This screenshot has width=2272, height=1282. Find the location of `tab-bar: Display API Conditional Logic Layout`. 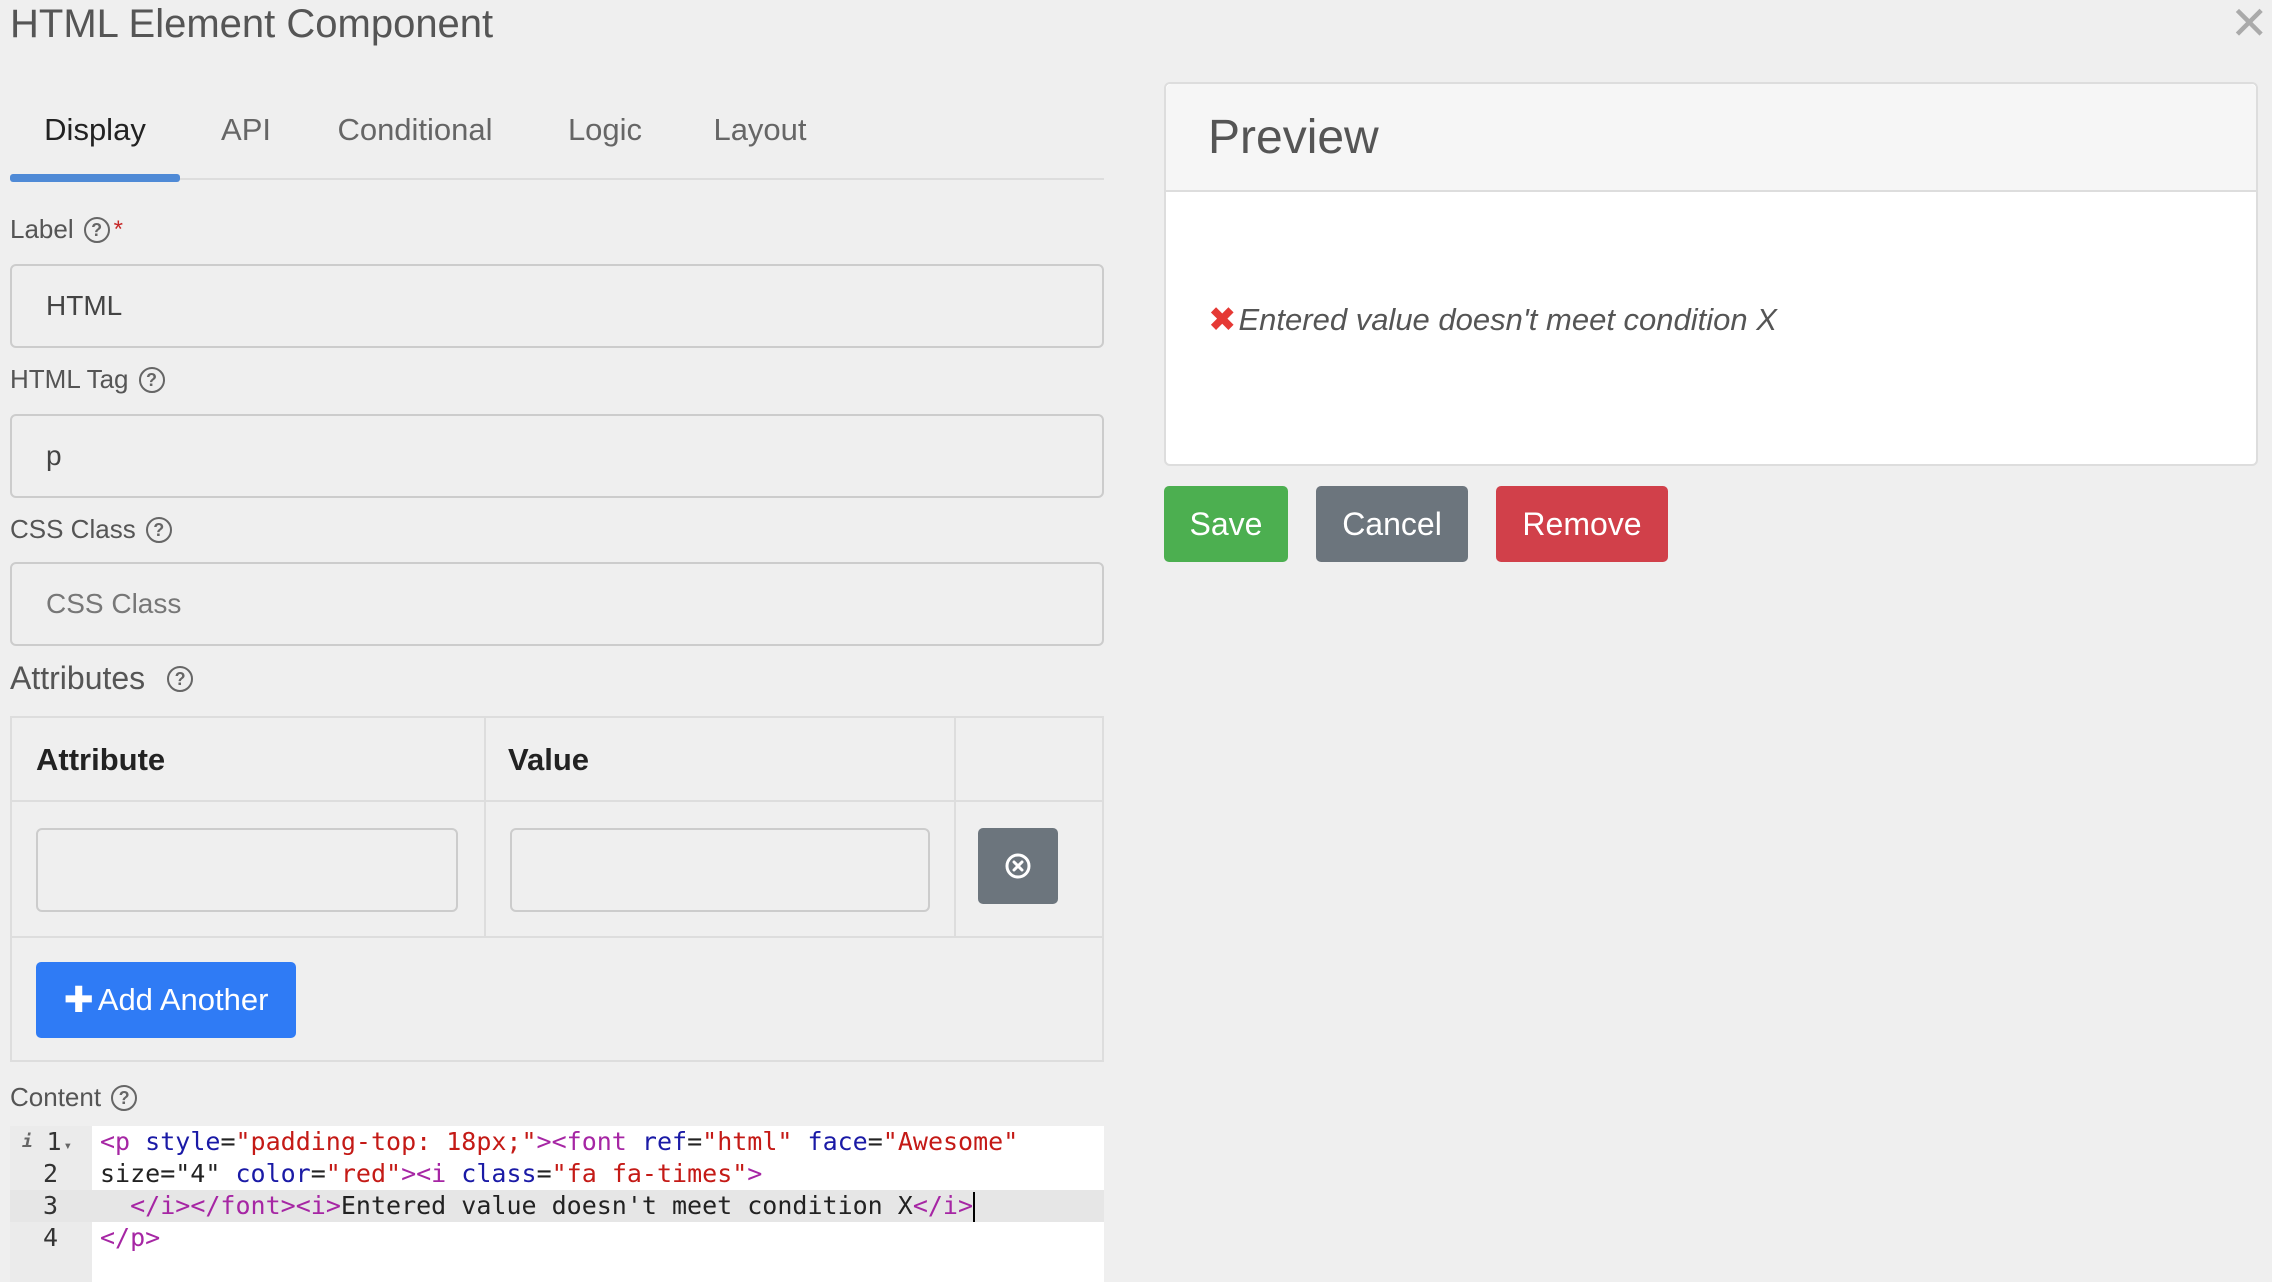

tab-bar: Display API Conditional Logic Layout is located at coordinates (557, 141).